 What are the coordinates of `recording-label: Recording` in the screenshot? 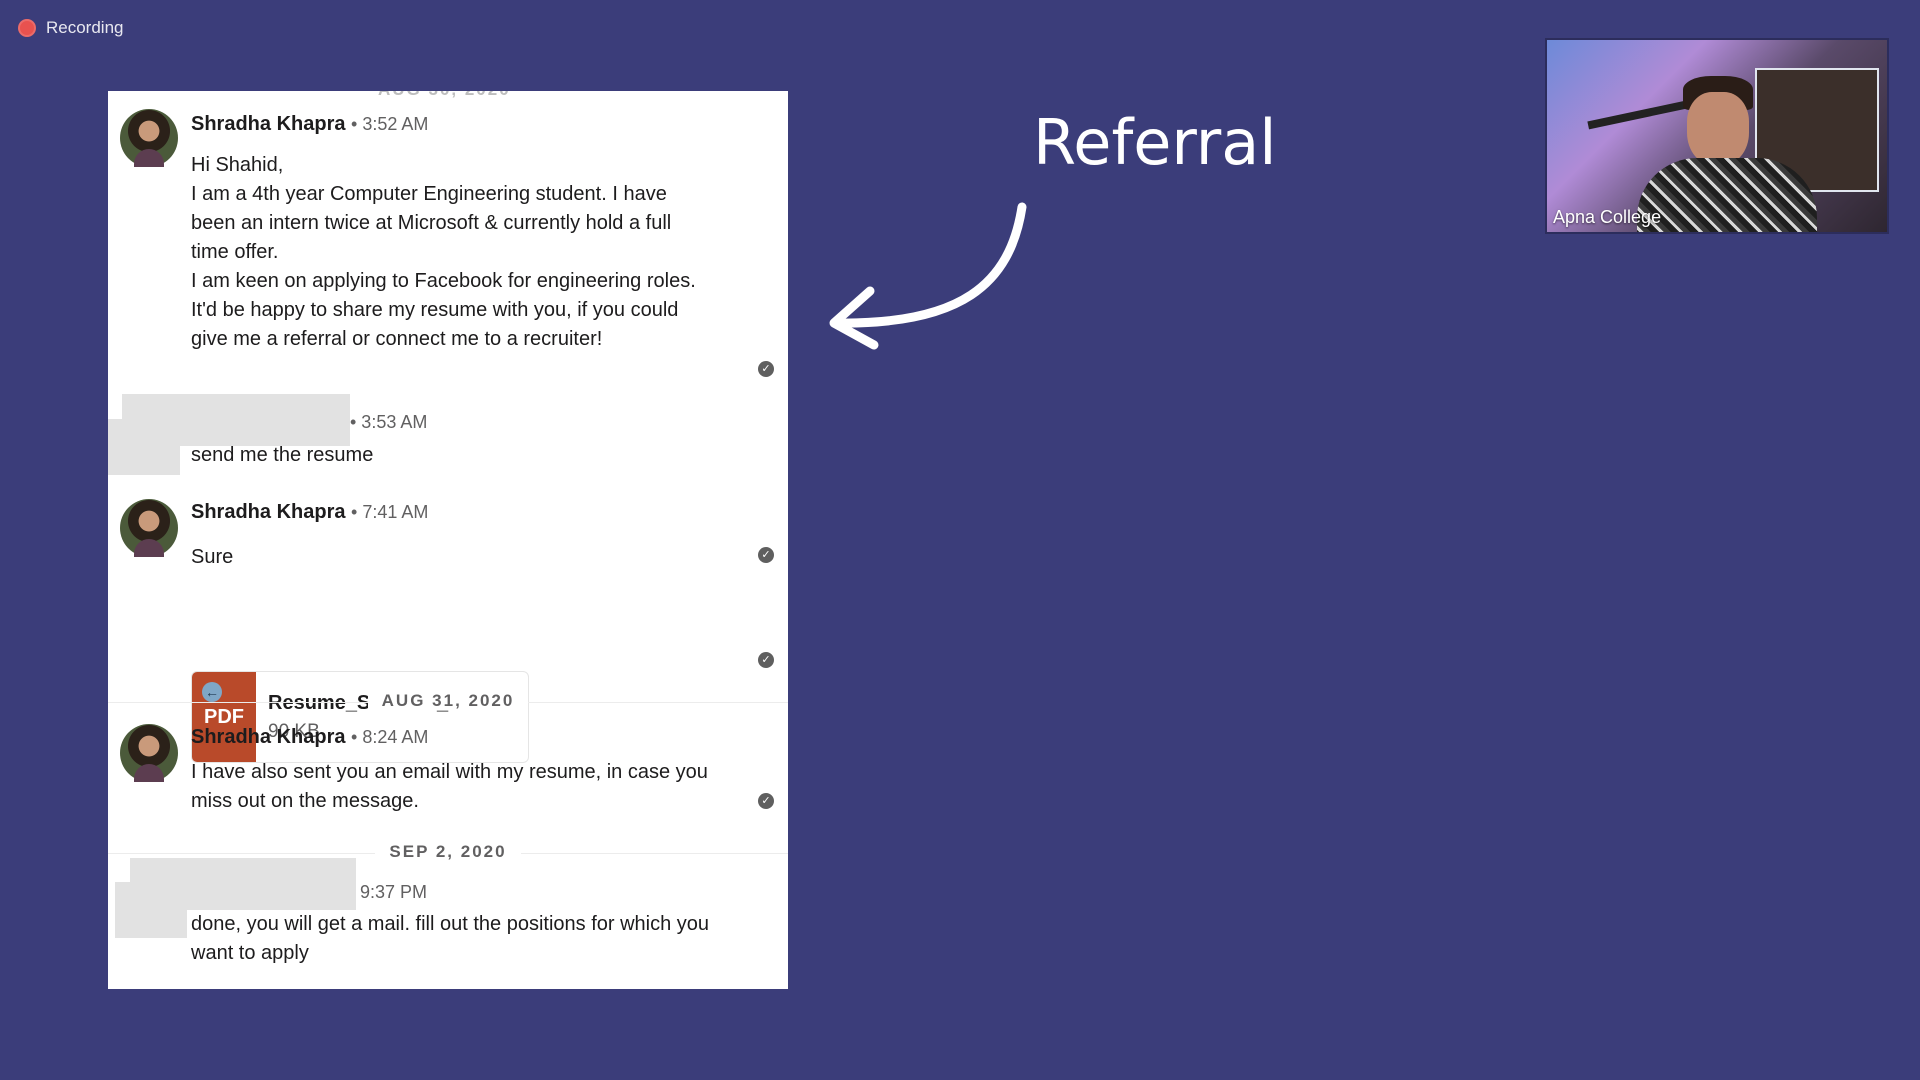 It's located at (85, 27).